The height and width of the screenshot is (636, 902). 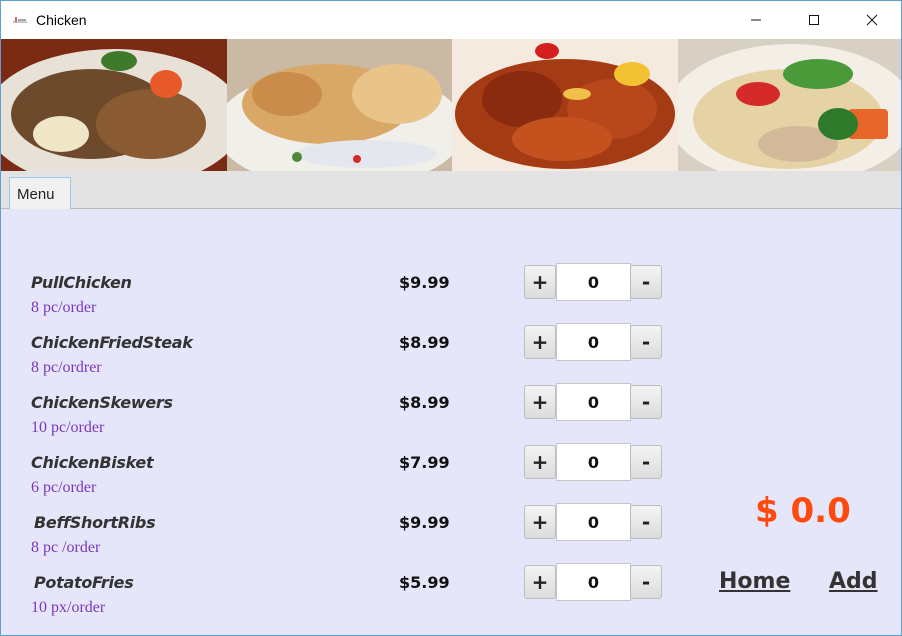 I want to click on close-button, so click(x=872, y=20).